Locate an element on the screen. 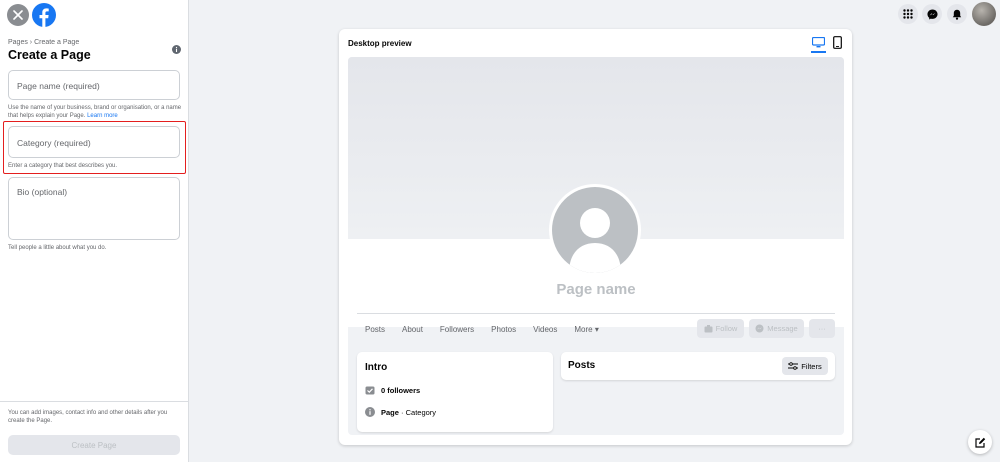  followers-count: 0 followers is located at coordinates (401, 390).